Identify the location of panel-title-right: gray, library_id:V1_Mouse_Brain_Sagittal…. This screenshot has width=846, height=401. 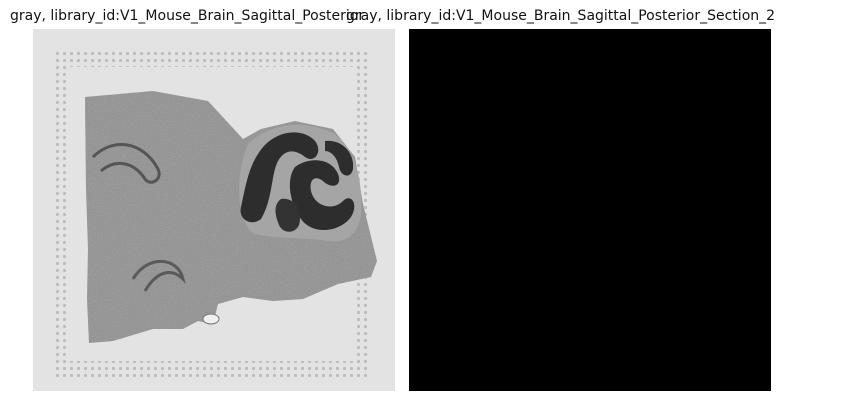
(561, 16).